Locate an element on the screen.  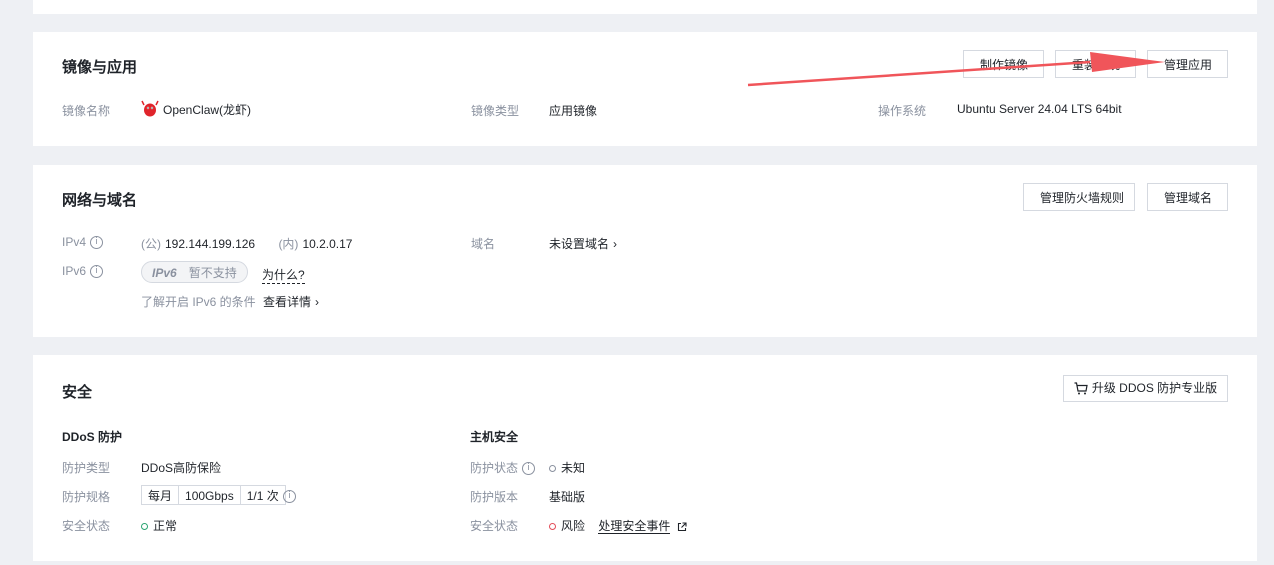
external-link-icon is located at coordinates (682, 526).